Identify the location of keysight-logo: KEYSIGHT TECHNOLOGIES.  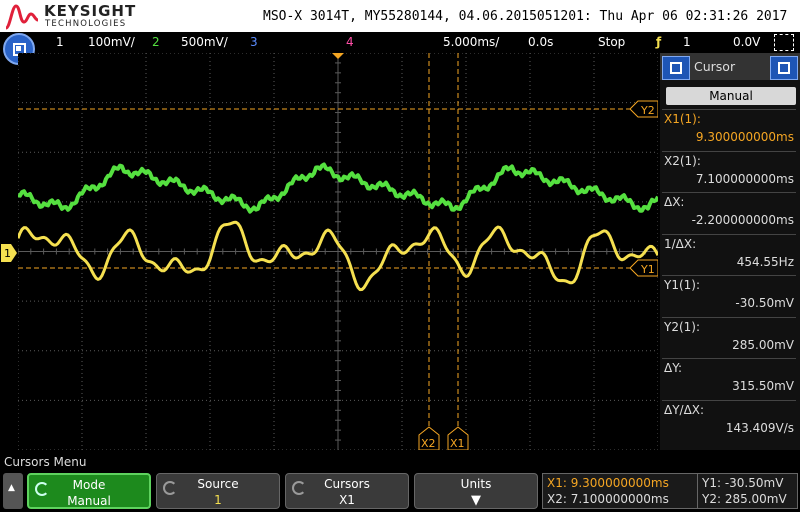
(70, 16).